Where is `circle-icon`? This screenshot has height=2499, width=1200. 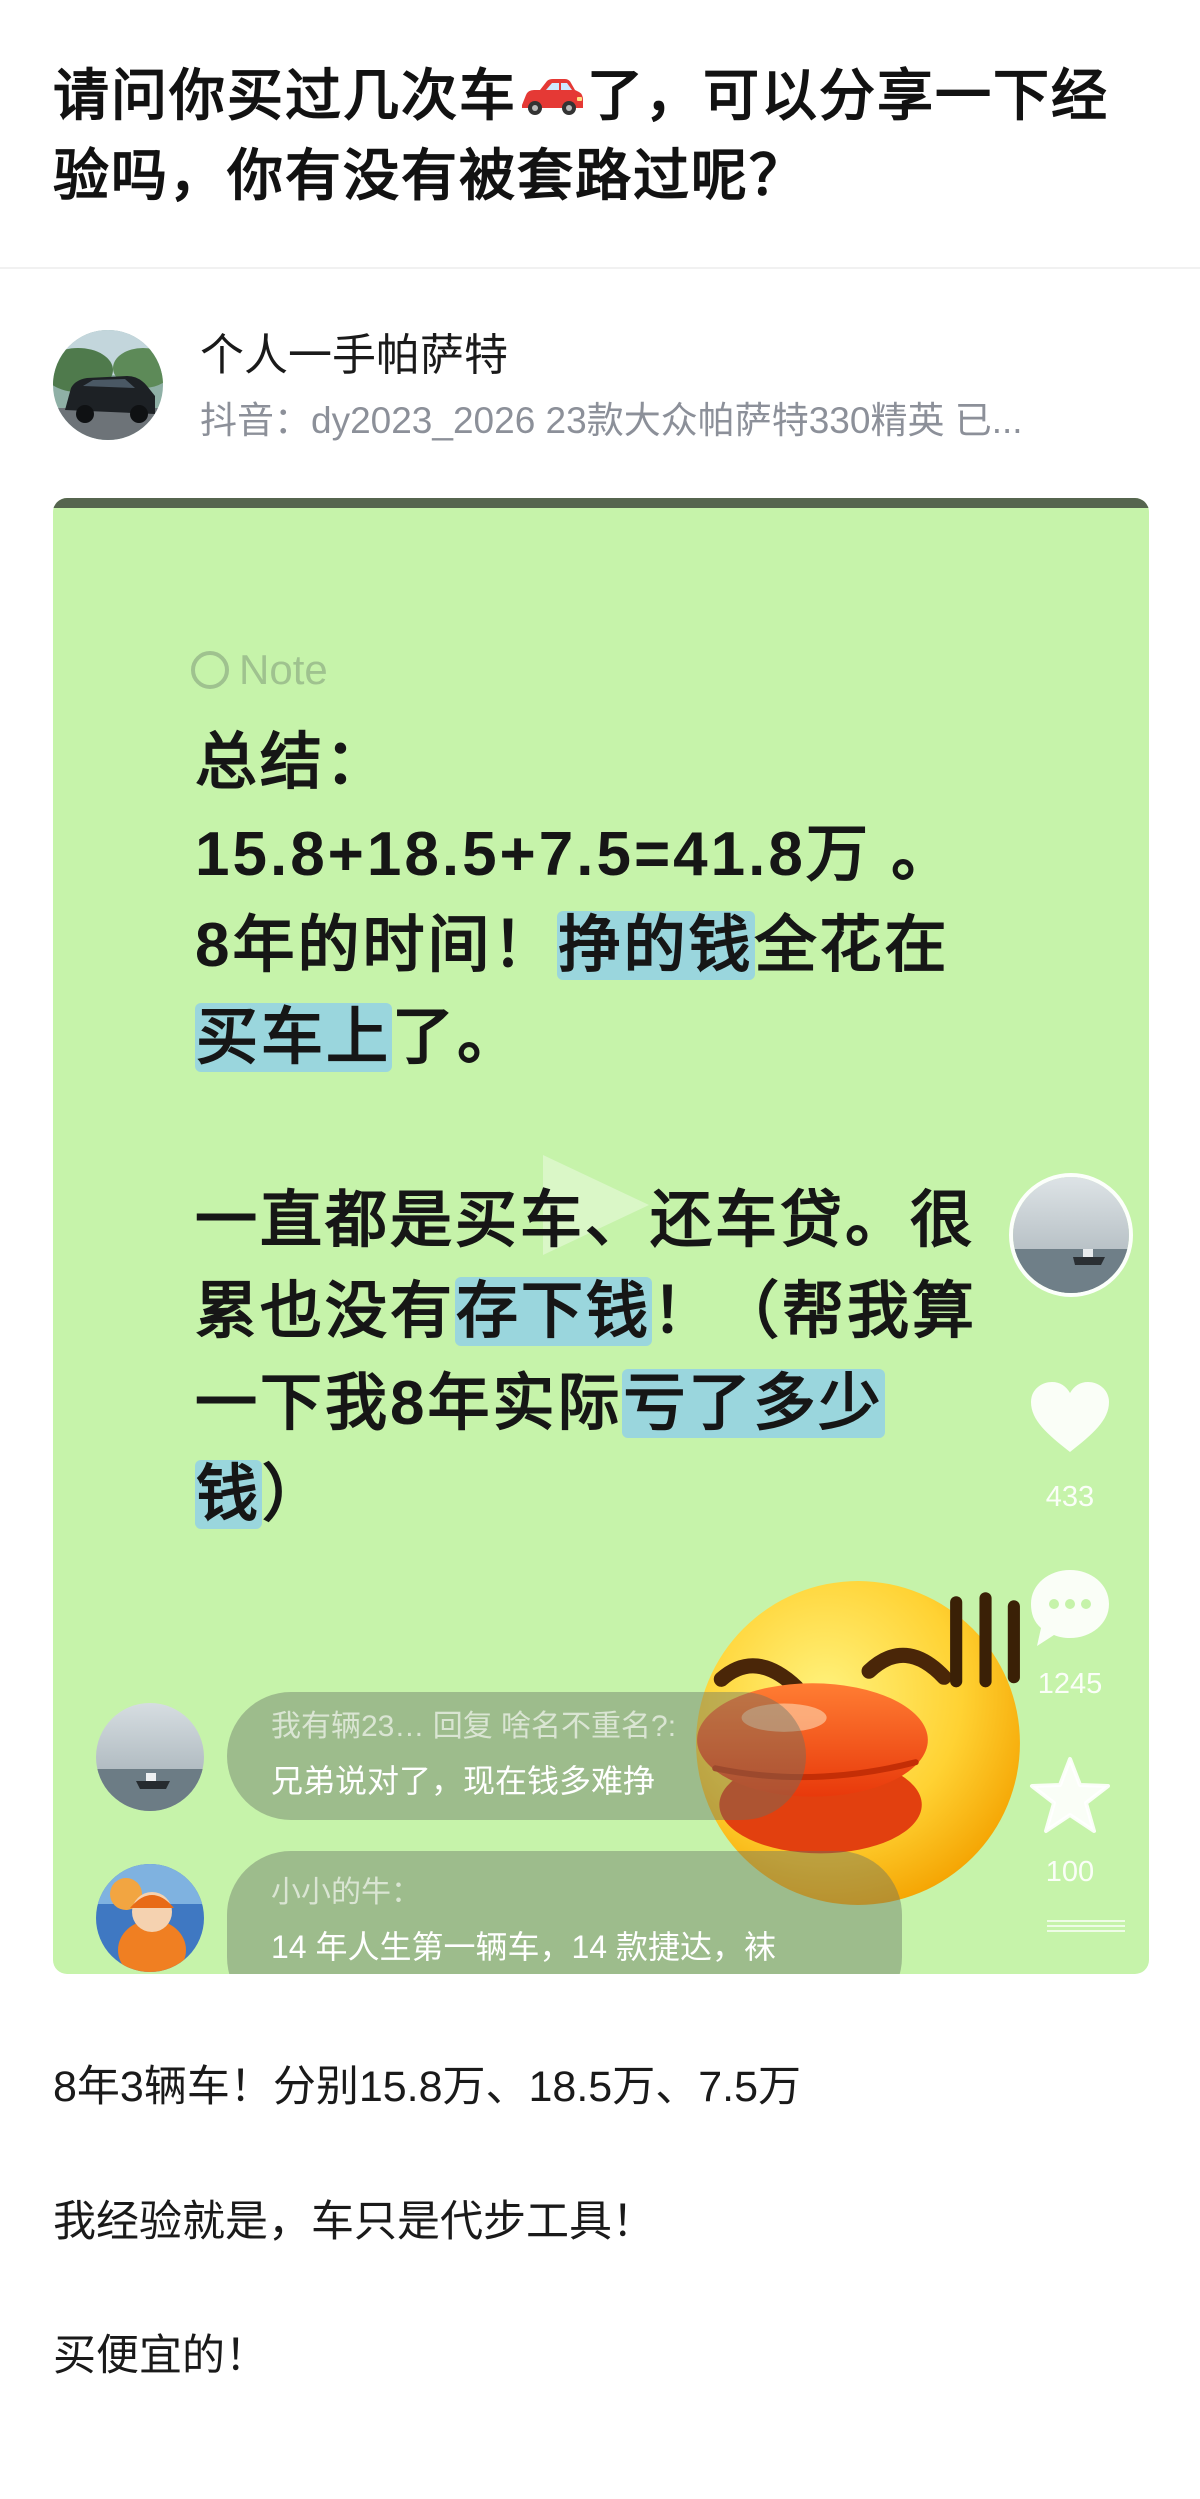 circle-icon is located at coordinates (210, 670).